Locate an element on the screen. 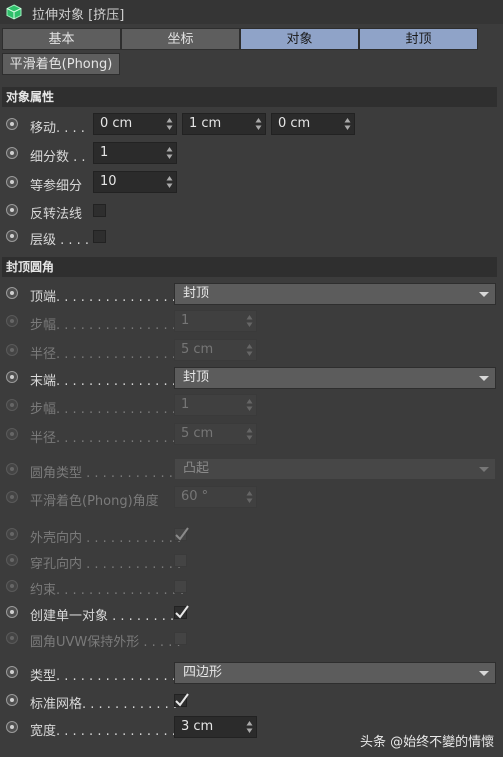 The height and width of the screenshot is (757, 503). tab-object: 对象 is located at coordinates (299, 39).